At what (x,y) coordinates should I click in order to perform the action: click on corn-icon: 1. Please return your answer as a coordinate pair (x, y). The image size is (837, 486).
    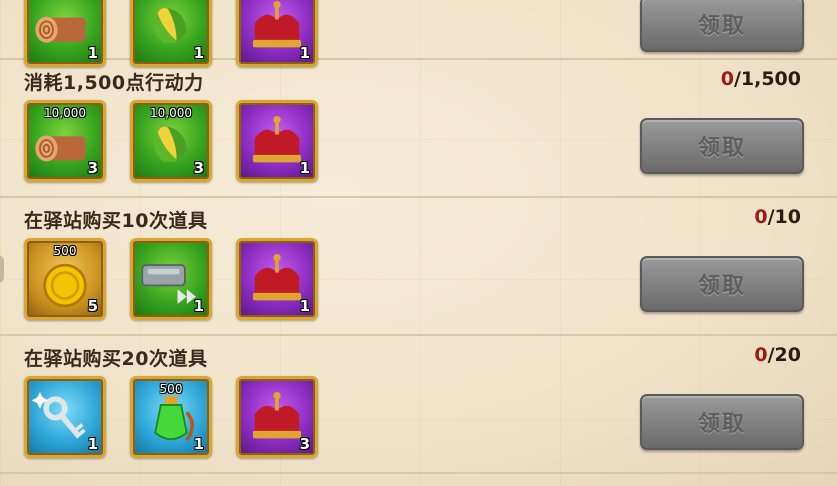
    Looking at the image, I should click on (171, 33).